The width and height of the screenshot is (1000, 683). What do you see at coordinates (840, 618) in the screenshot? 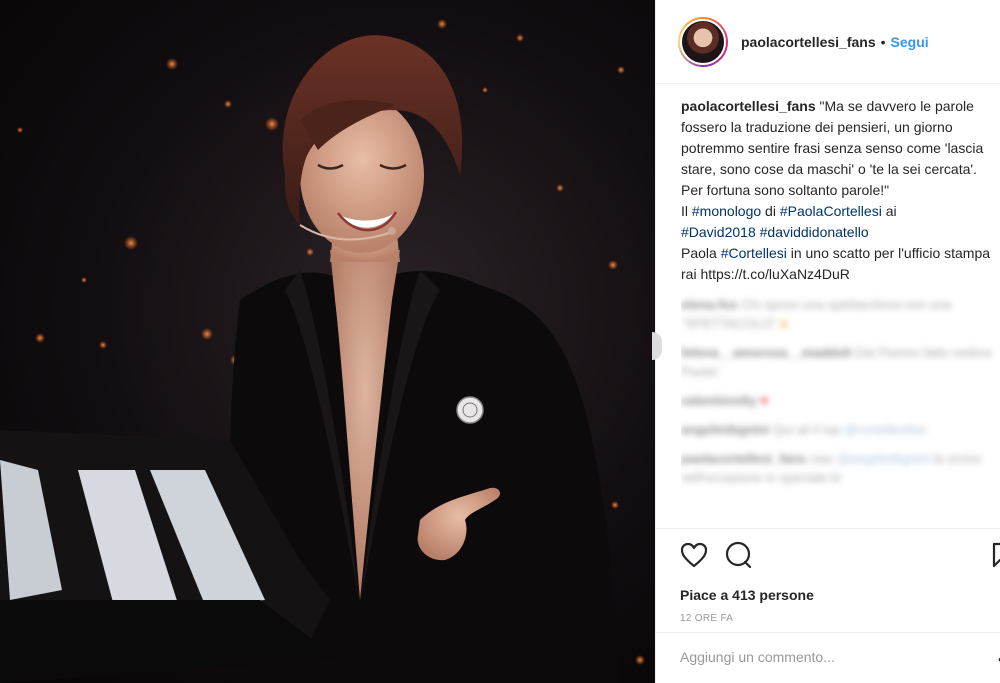
I see `post-timestamp: 12 ORE FA` at bounding box center [840, 618].